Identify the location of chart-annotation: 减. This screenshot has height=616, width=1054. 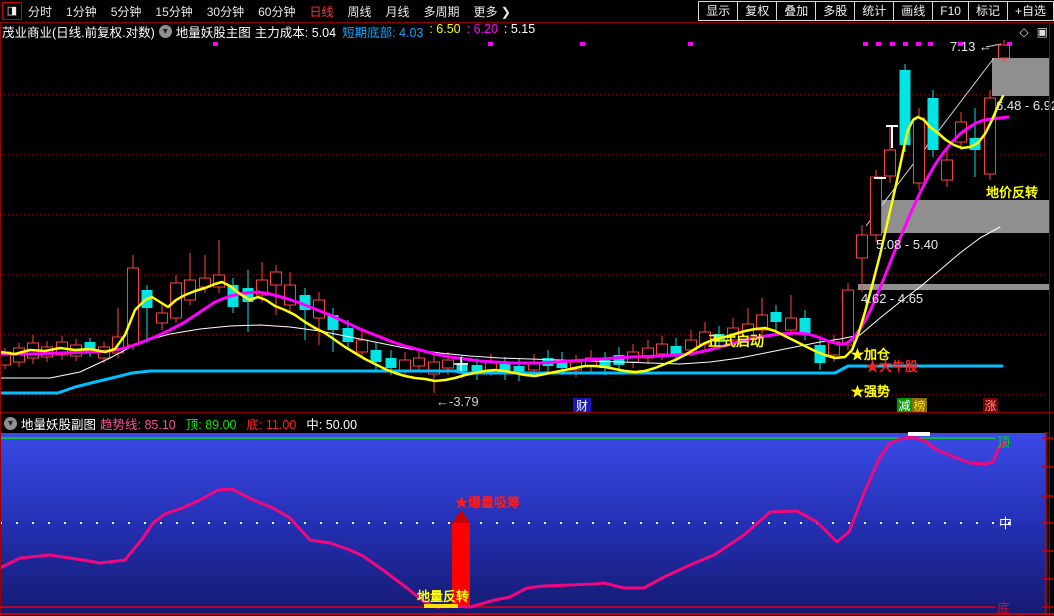
(904, 405).